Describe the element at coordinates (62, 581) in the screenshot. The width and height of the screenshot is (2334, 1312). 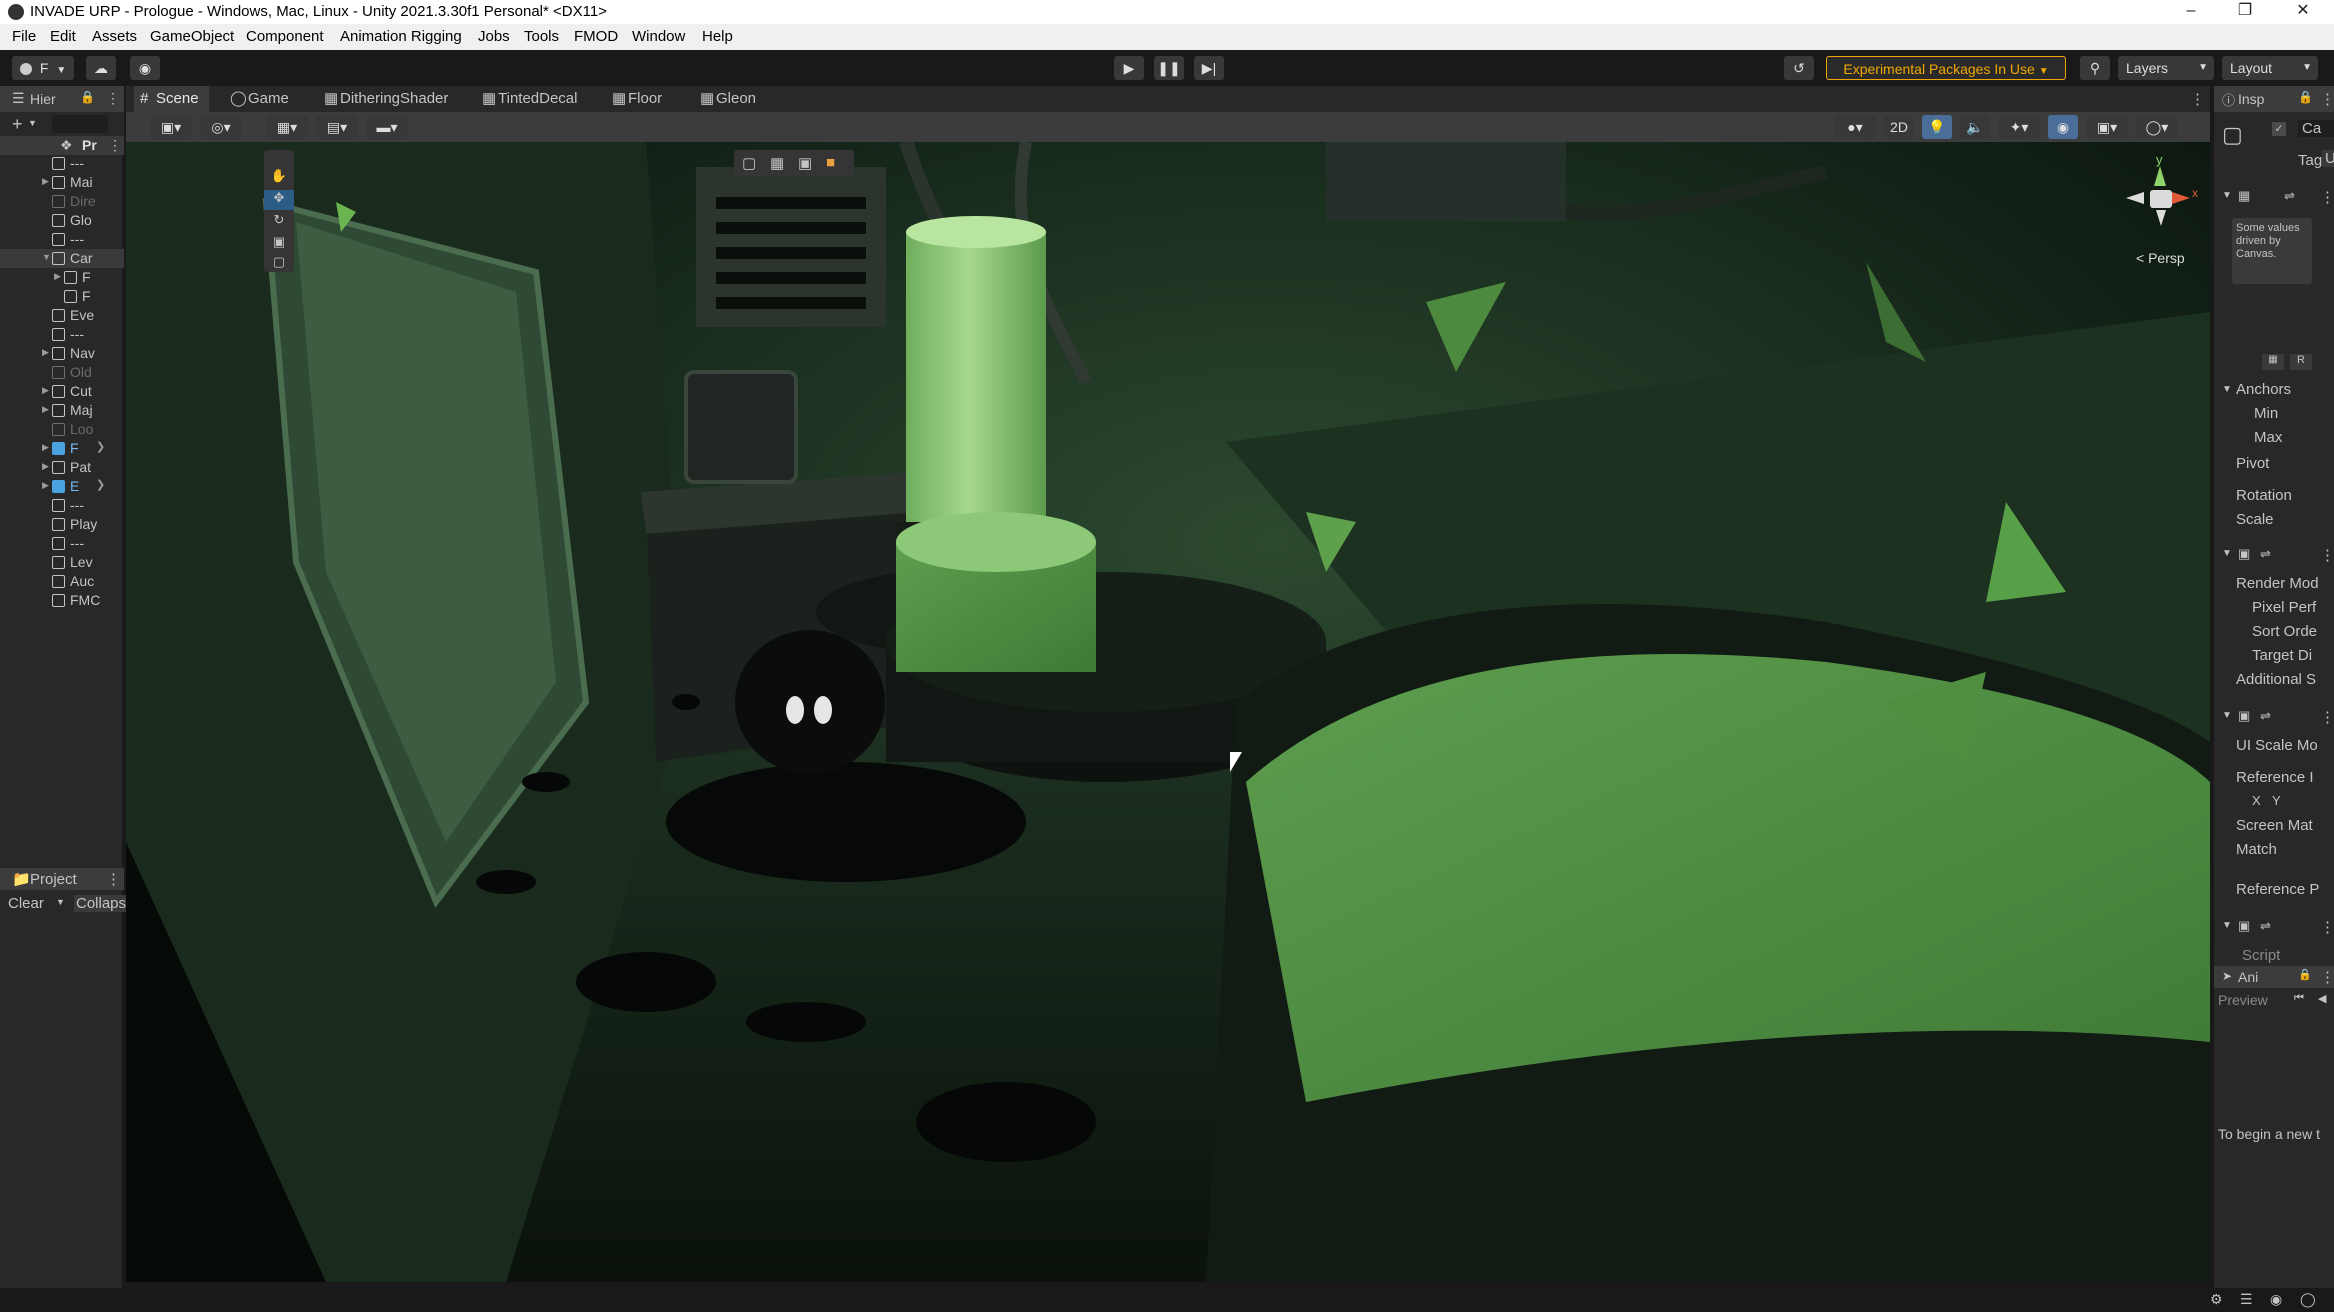
I see `hierarchy-item: Auc` at that location.